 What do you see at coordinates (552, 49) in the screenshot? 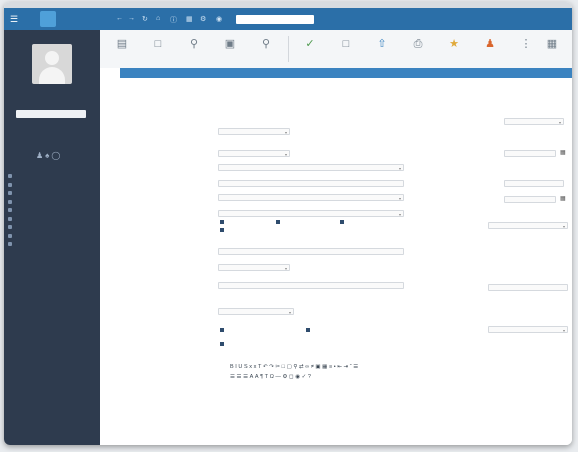
I see `ribbon-button-extra: ▦` at bounding box center [552, 49].